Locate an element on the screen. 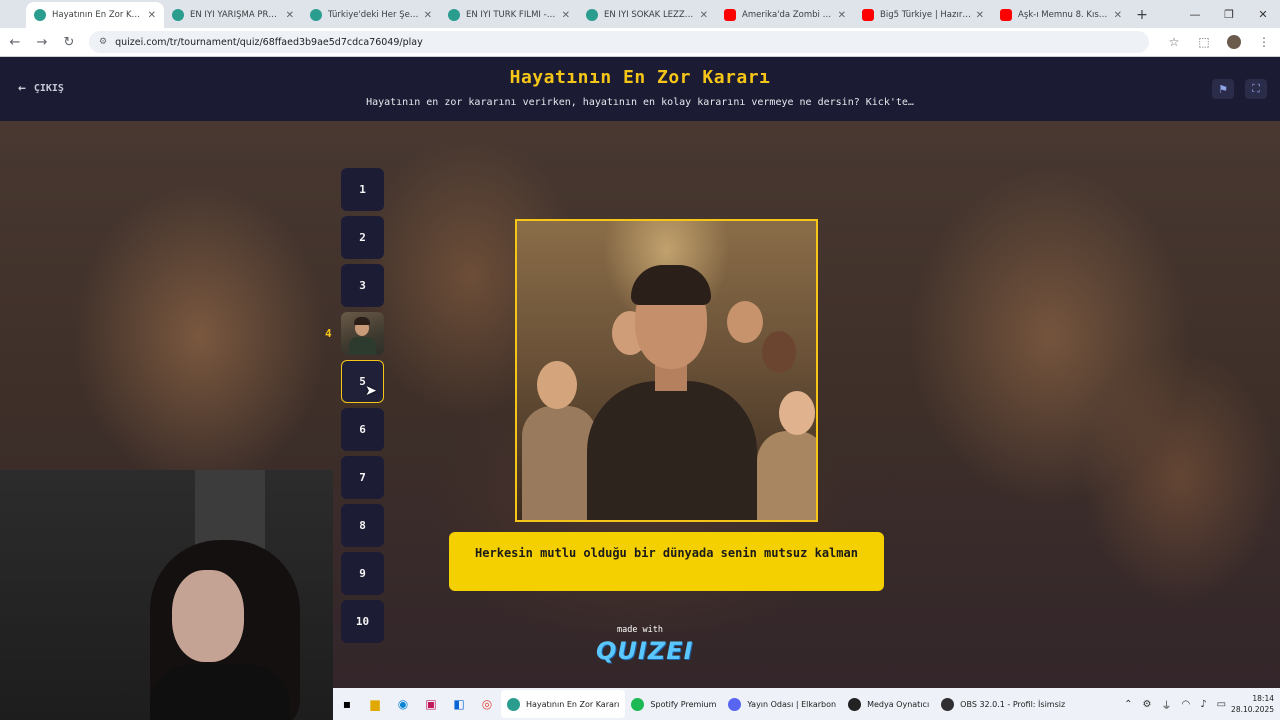  round-button-3: 3 is located at coordinates (362, 285).